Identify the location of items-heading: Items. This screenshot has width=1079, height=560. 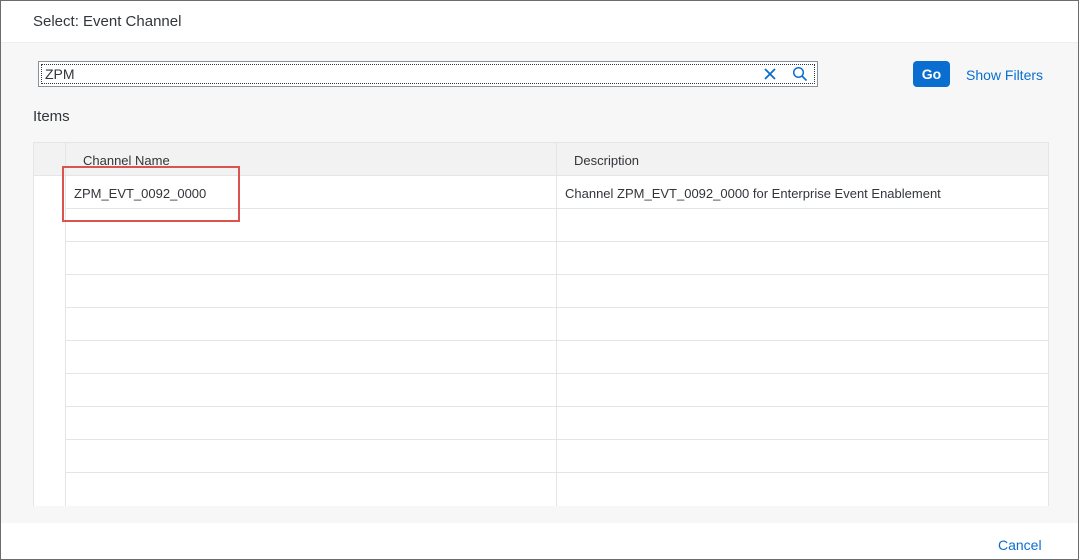
(51, 116).